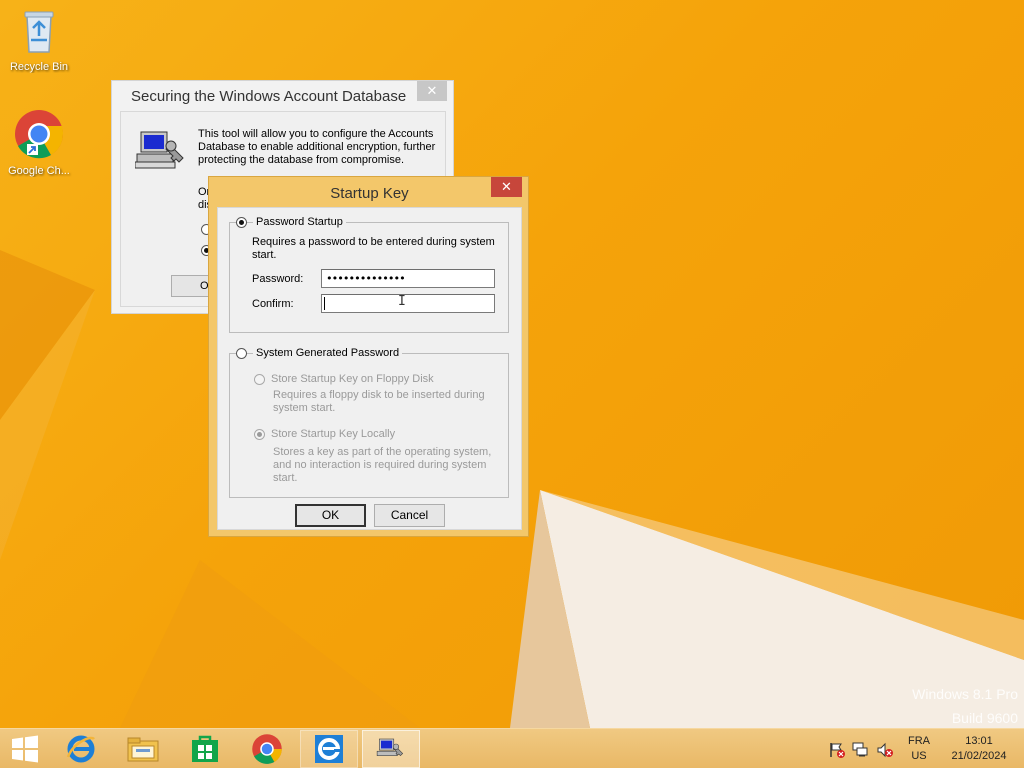  Describe the element at coordinates (837, 750) in the screenshot. I see `action-center-flag-icon` at that location.